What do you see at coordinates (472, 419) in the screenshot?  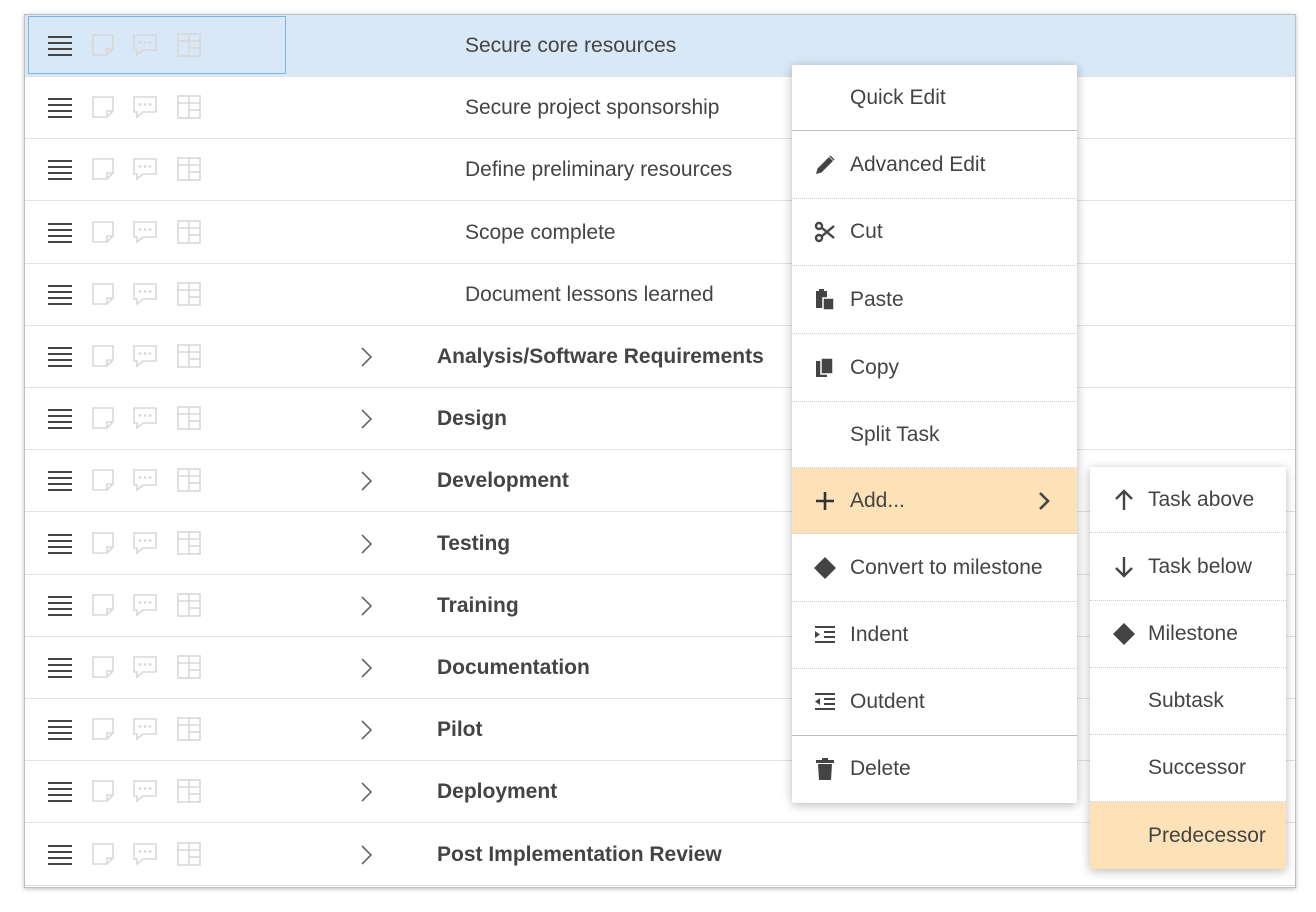 I see `task-name: Design` at bounding box center [472, 419].